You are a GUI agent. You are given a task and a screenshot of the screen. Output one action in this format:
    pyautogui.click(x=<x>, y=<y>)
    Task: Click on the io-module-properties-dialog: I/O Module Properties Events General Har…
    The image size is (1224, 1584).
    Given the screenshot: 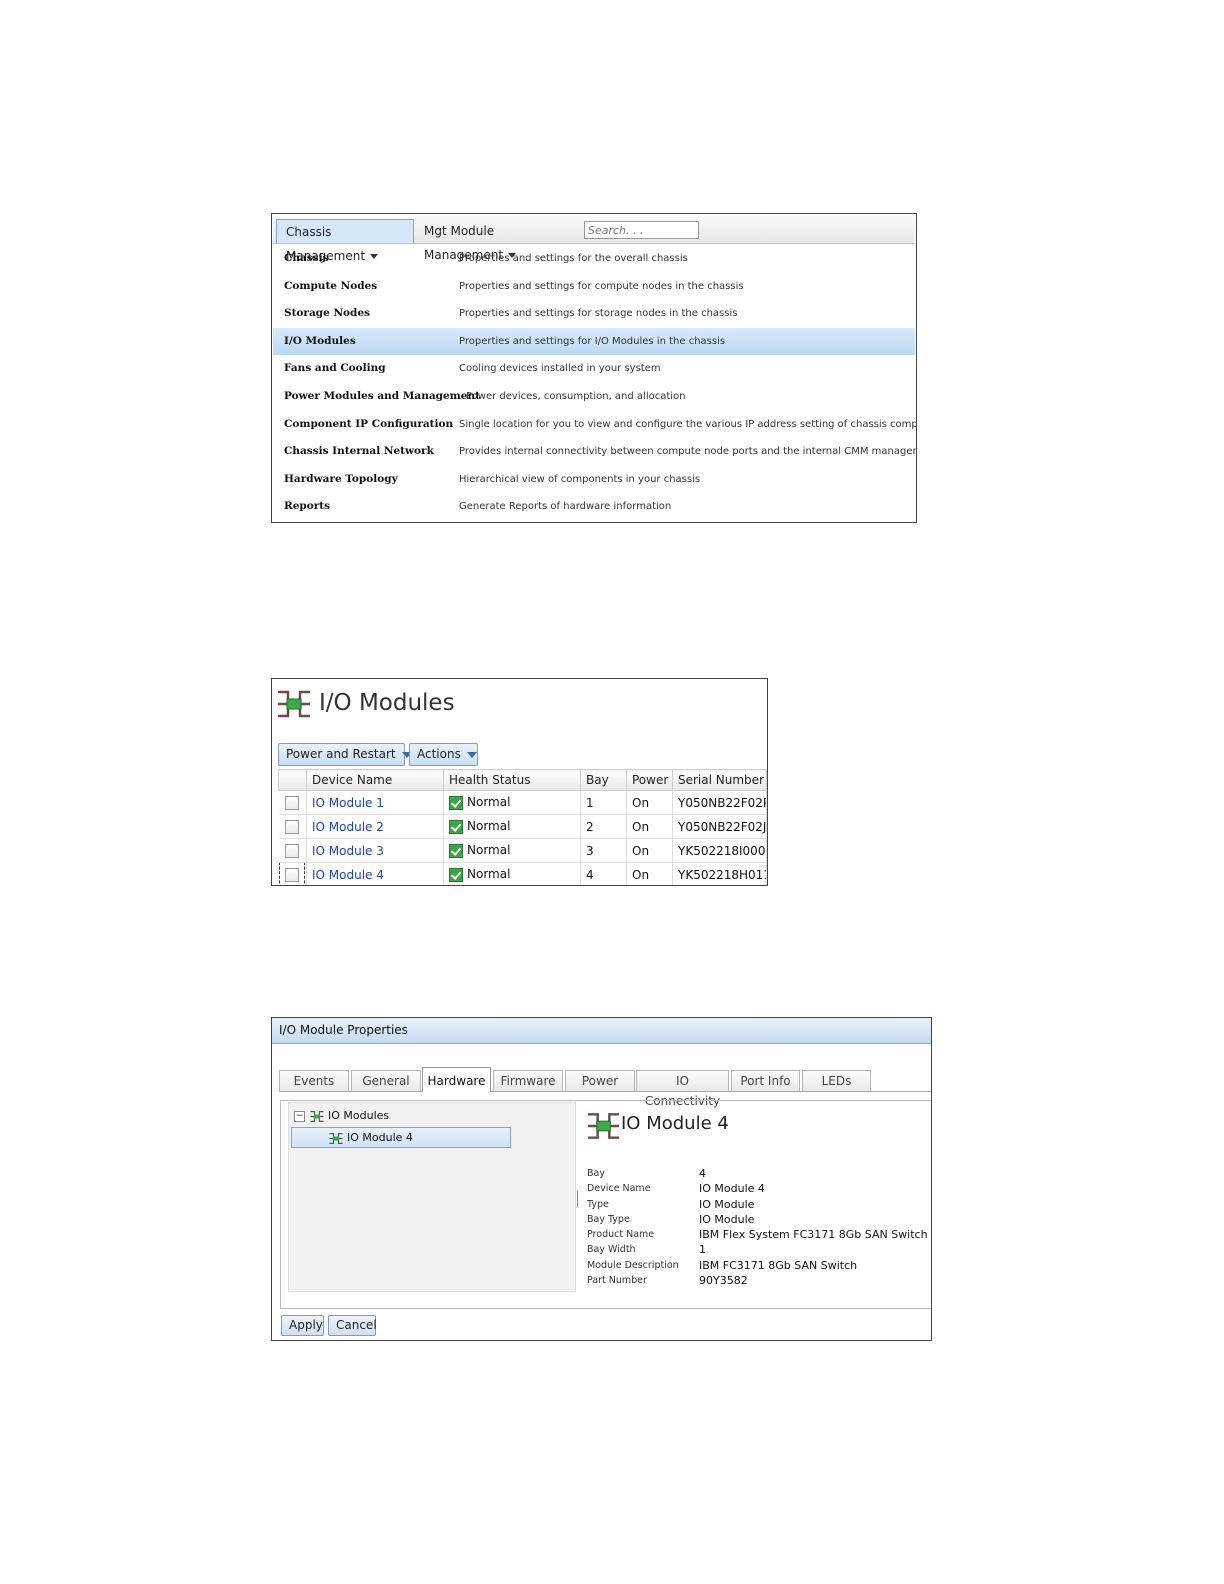 What is the action you would take?
    pyautogui.click(x=601, y=1179)
    